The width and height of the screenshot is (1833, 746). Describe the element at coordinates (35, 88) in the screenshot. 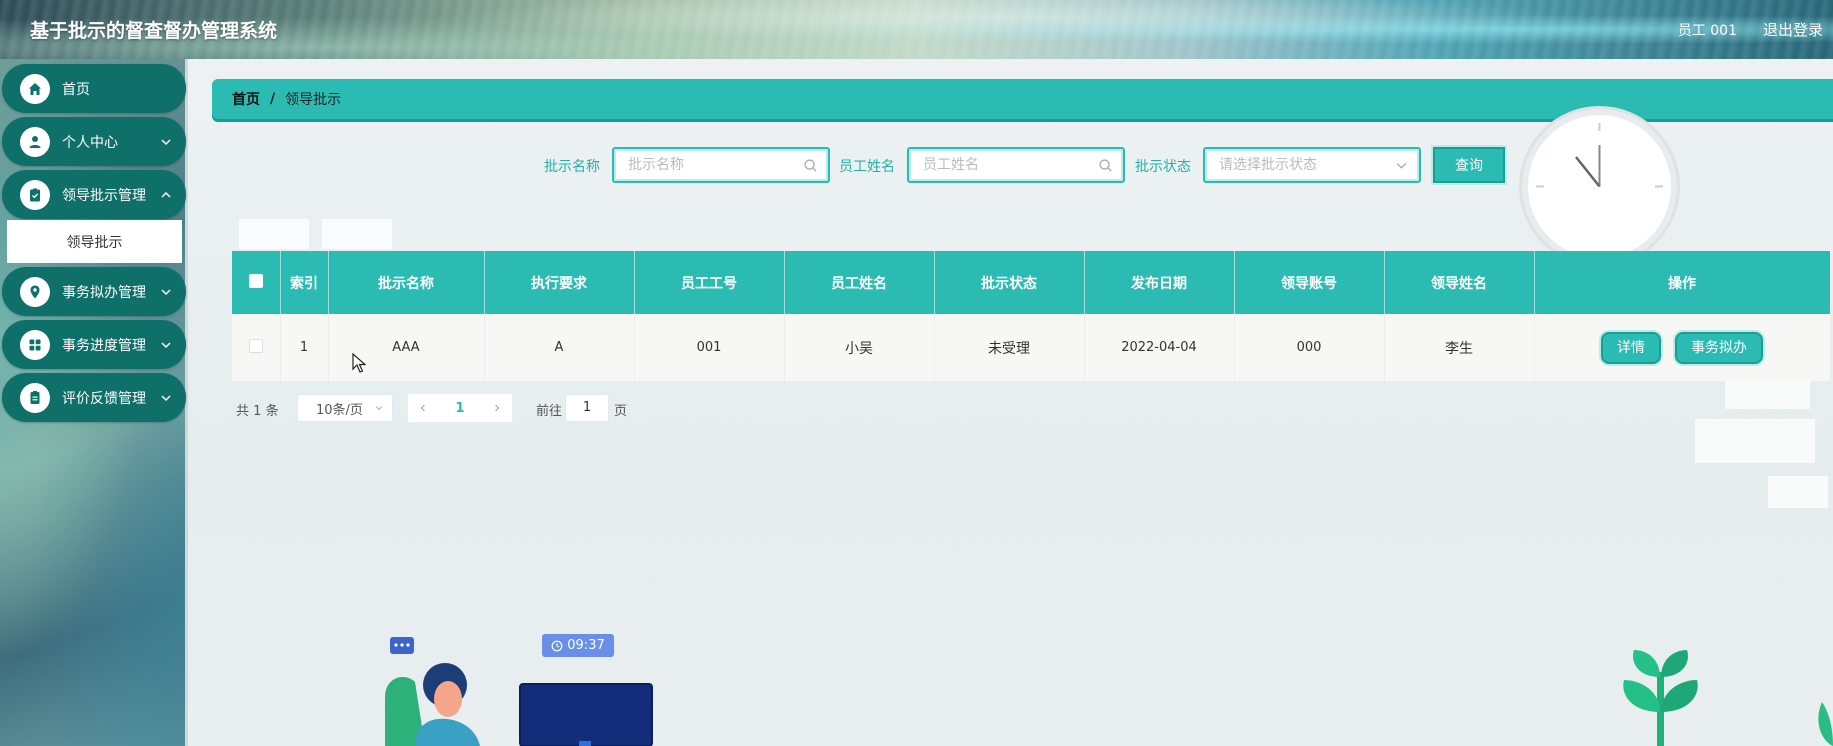

I see `home-icon` at that location.